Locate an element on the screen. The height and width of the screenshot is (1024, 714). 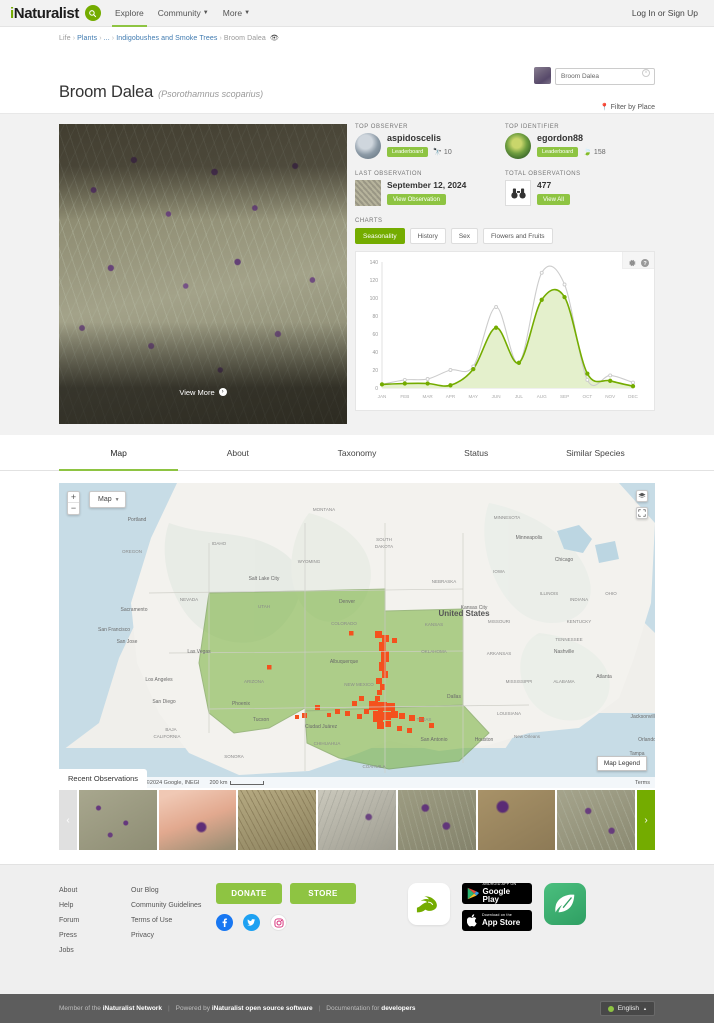
map-terms-link: Terms is located at coordinates (642, 783).